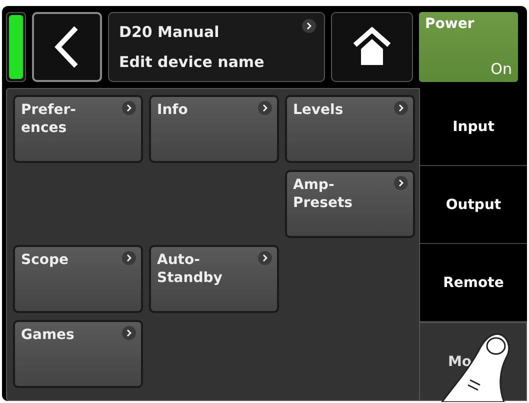 This screenshot has height=403, width=529. I want to click on device-title: D20 Manual, so click(169, 32).